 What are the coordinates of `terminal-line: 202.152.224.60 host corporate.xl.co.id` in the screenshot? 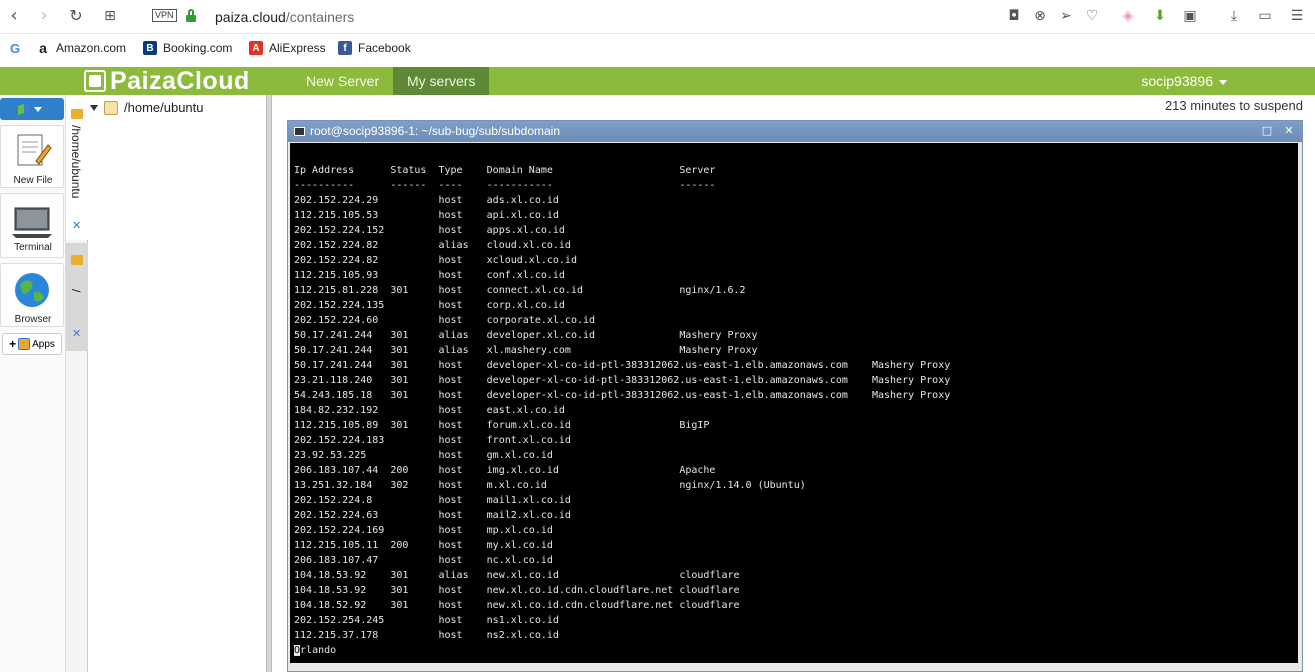 It's located at (445, 320).